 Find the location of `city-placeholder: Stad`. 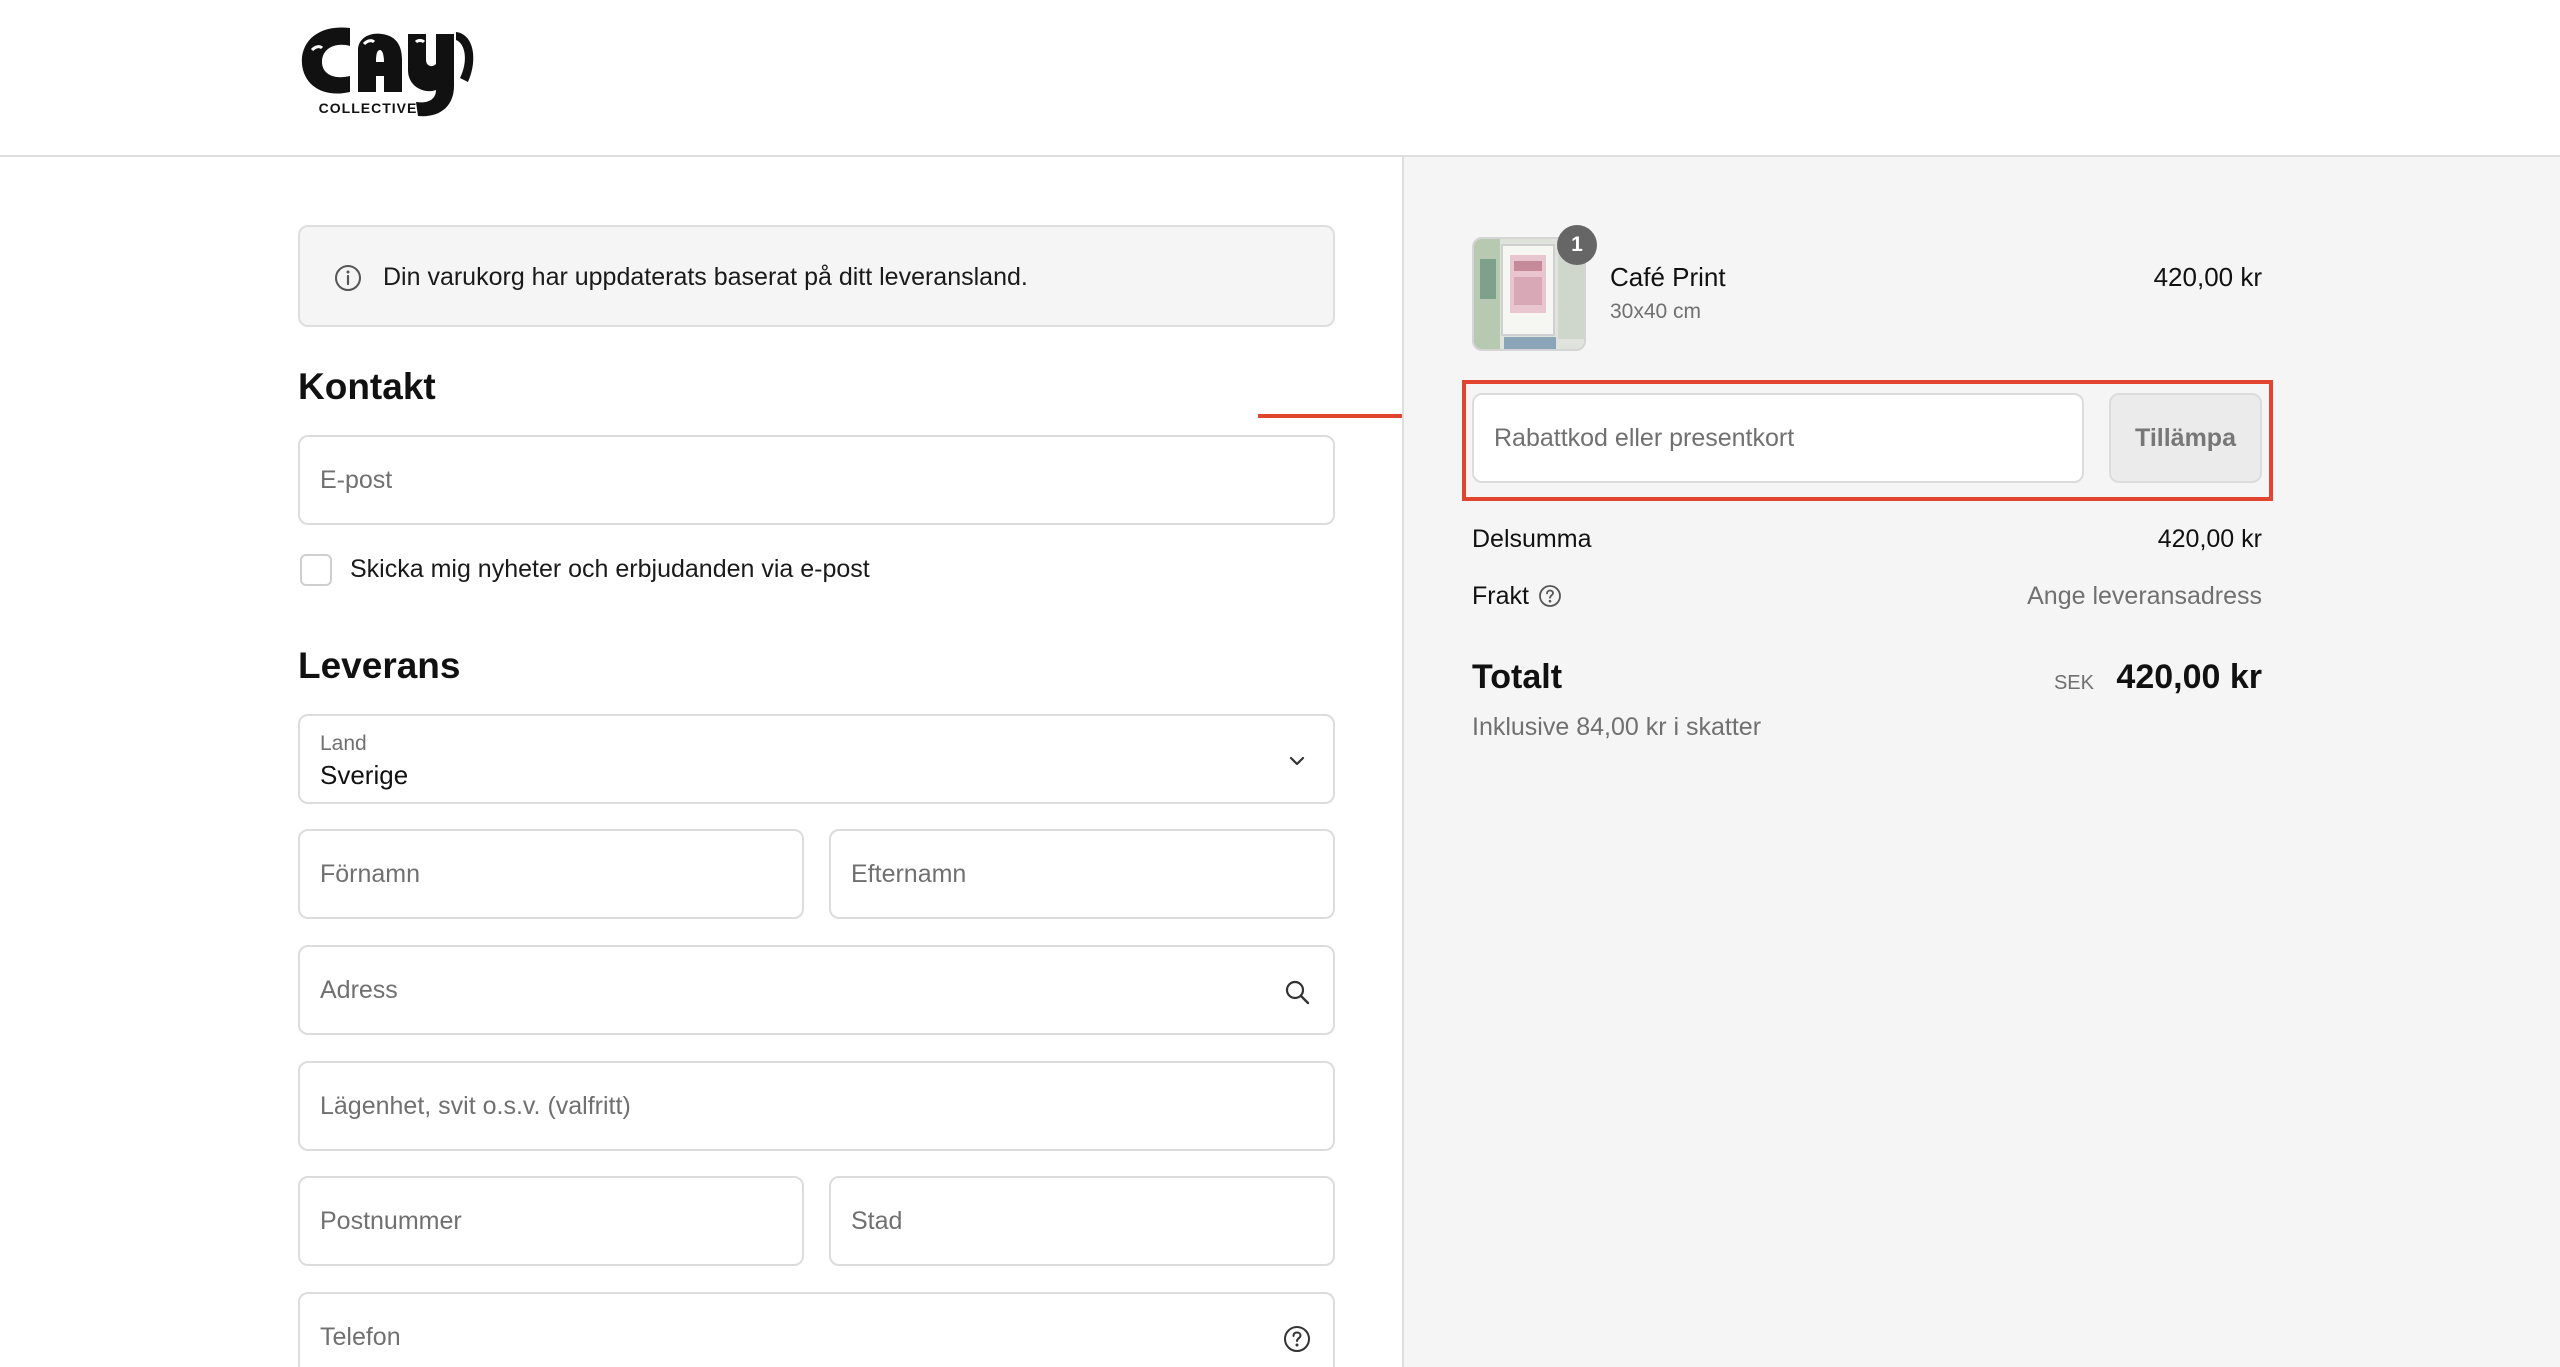

city-placeholder: Stad is located at coordinates (877, 1221).